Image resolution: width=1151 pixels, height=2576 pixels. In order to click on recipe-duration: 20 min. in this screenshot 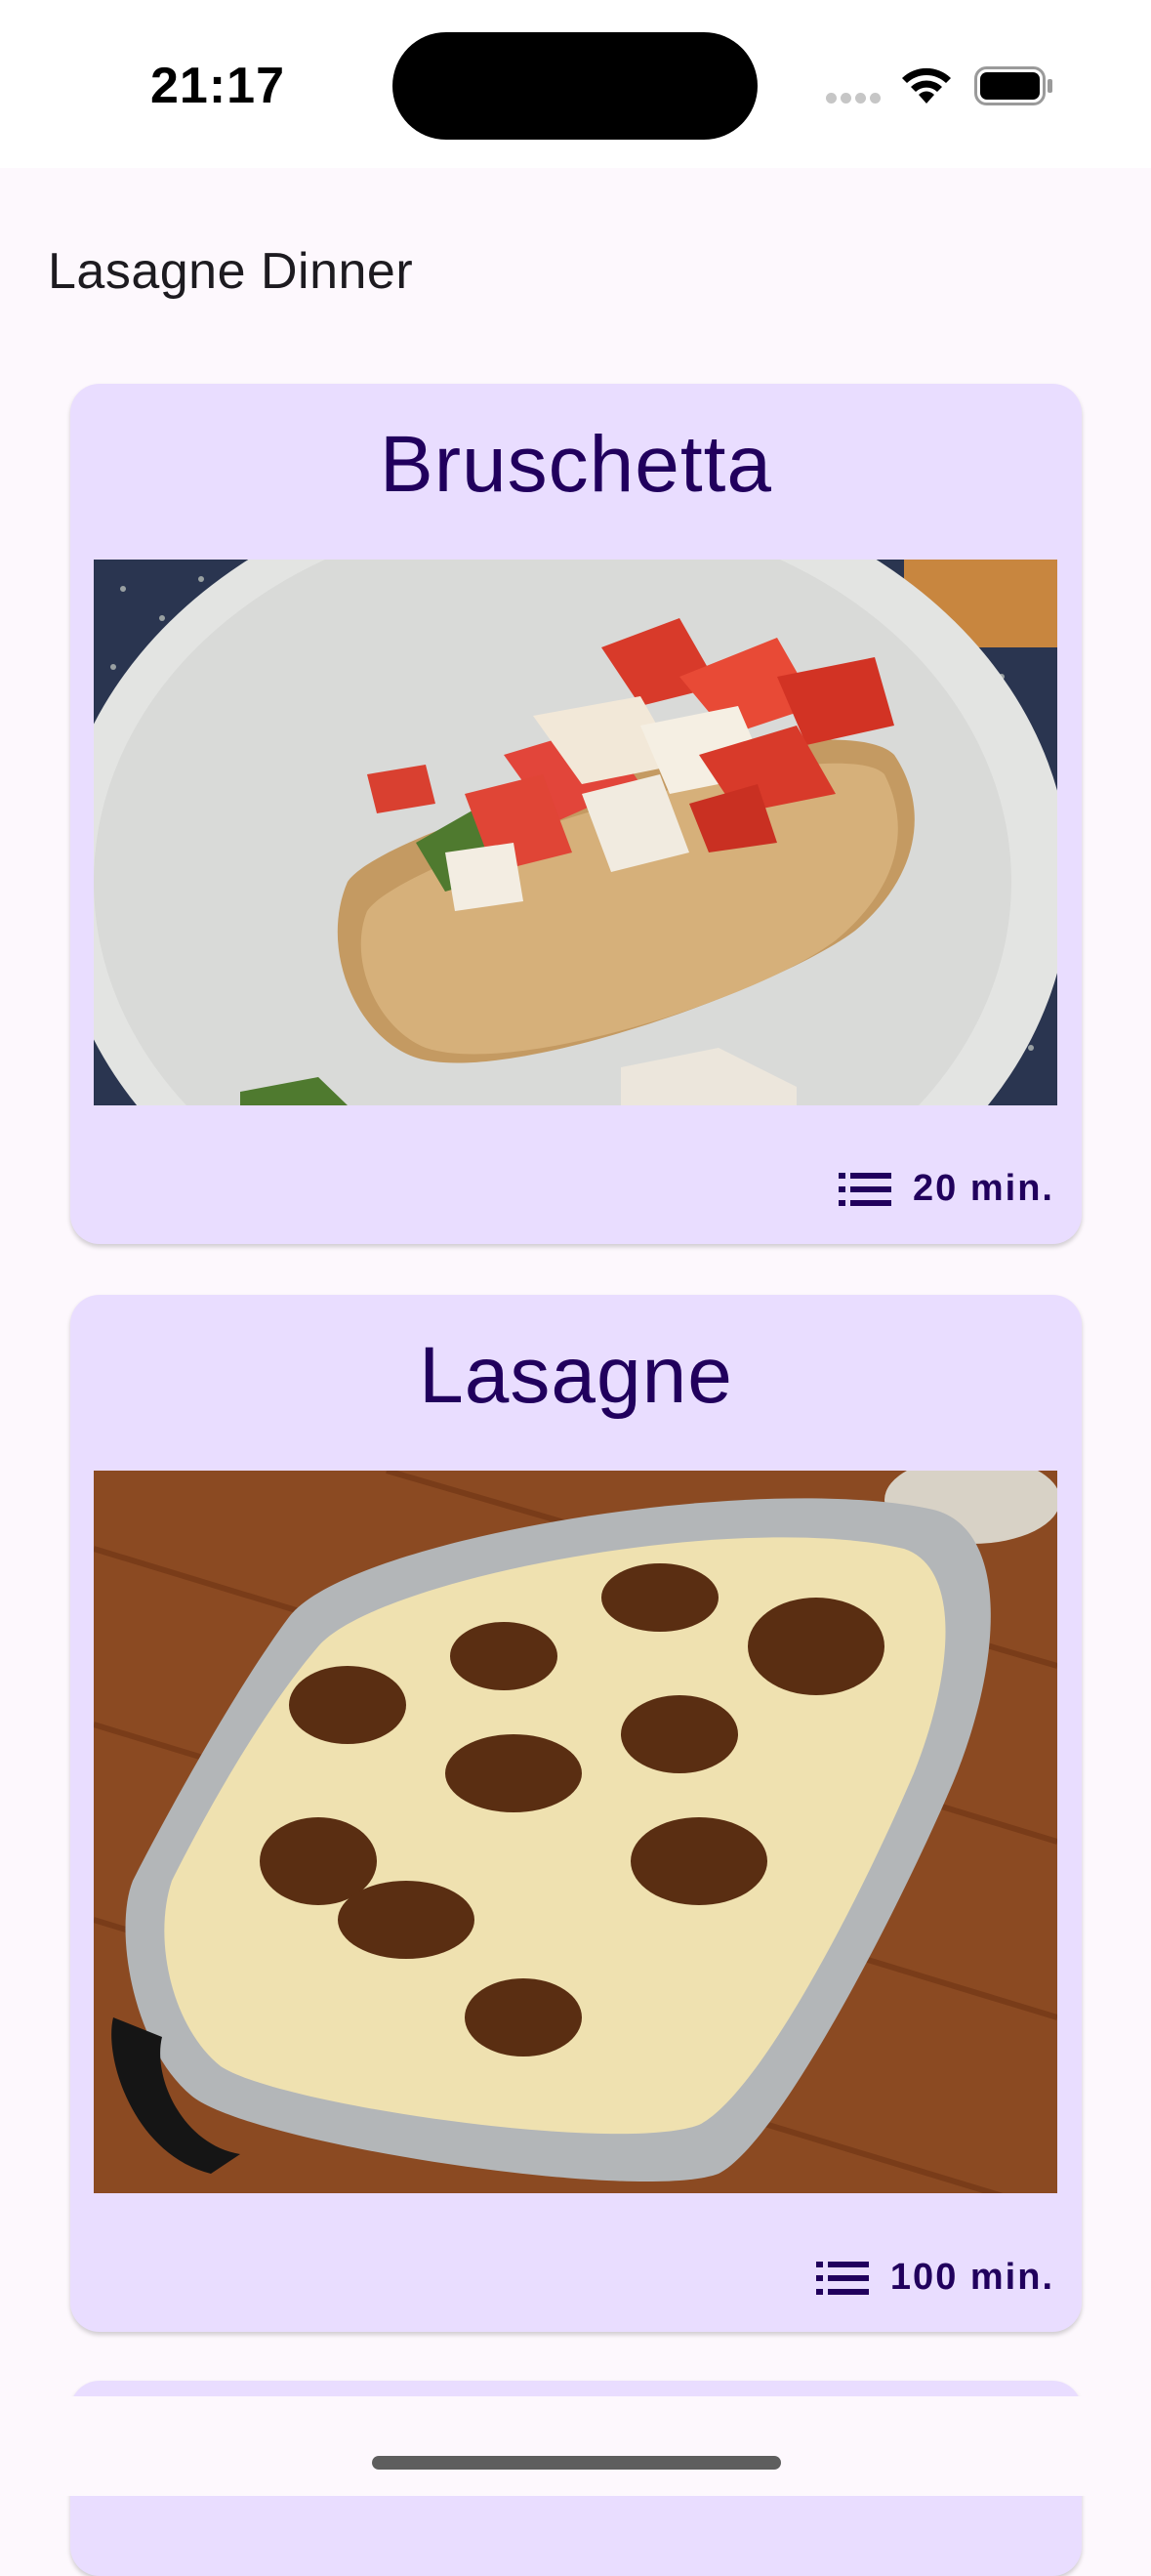, I will do `click(983, 1188)`.